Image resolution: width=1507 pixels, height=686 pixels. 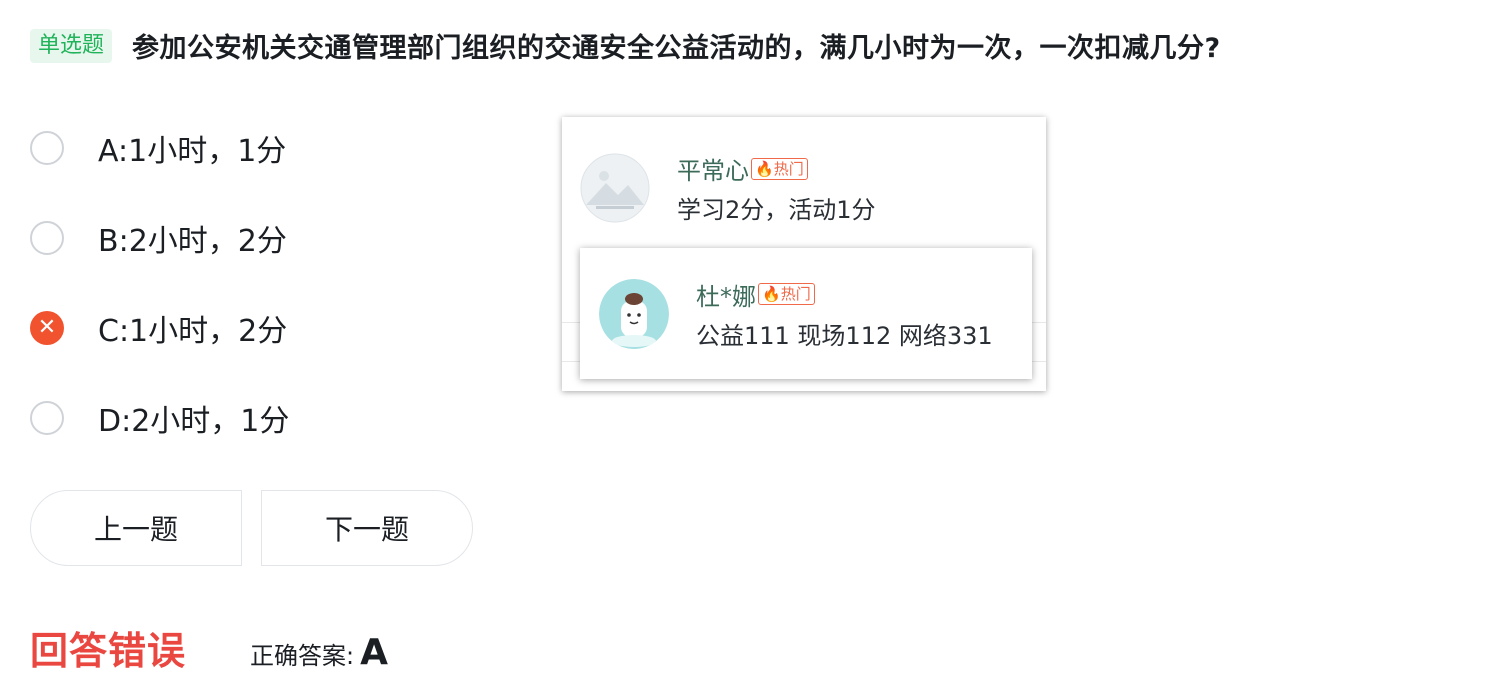 I want to click on comment-card: 平常心 🔥 热门 学习2分，活动1分, so click(x=728, y=188).